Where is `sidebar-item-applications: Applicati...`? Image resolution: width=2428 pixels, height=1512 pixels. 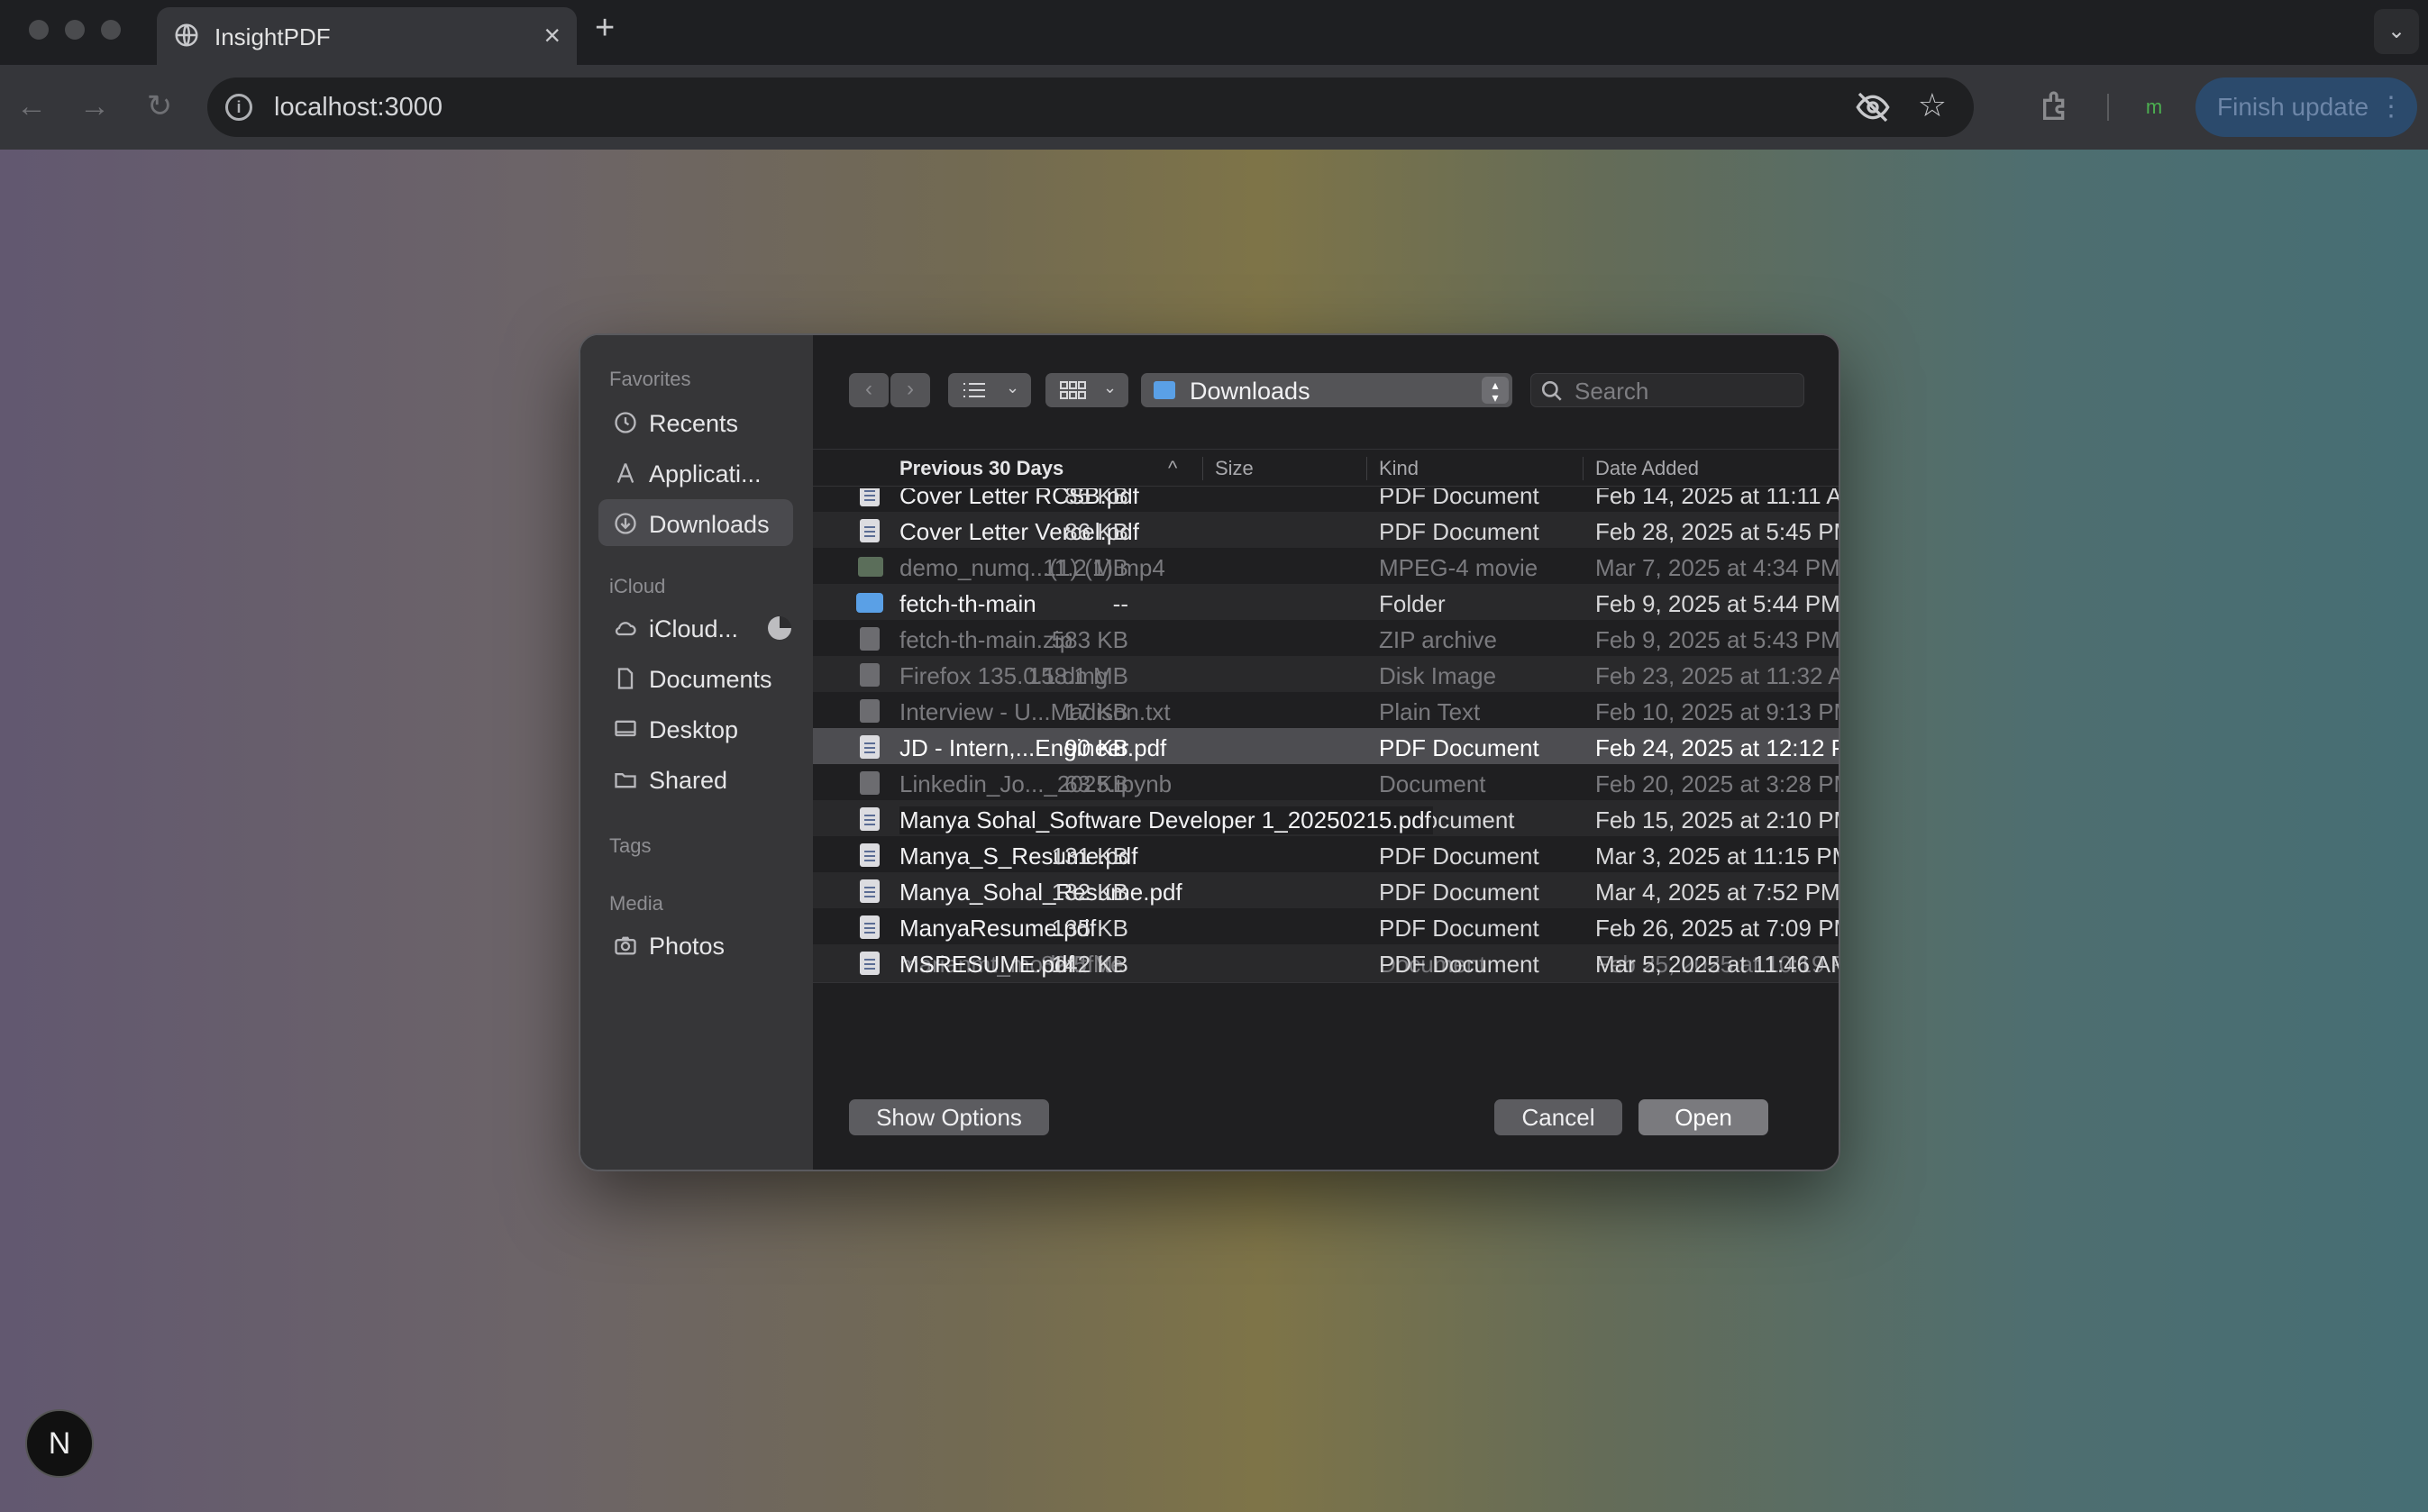
sidebar-item-applications: Applicati... is located at coordinates (696, 472).